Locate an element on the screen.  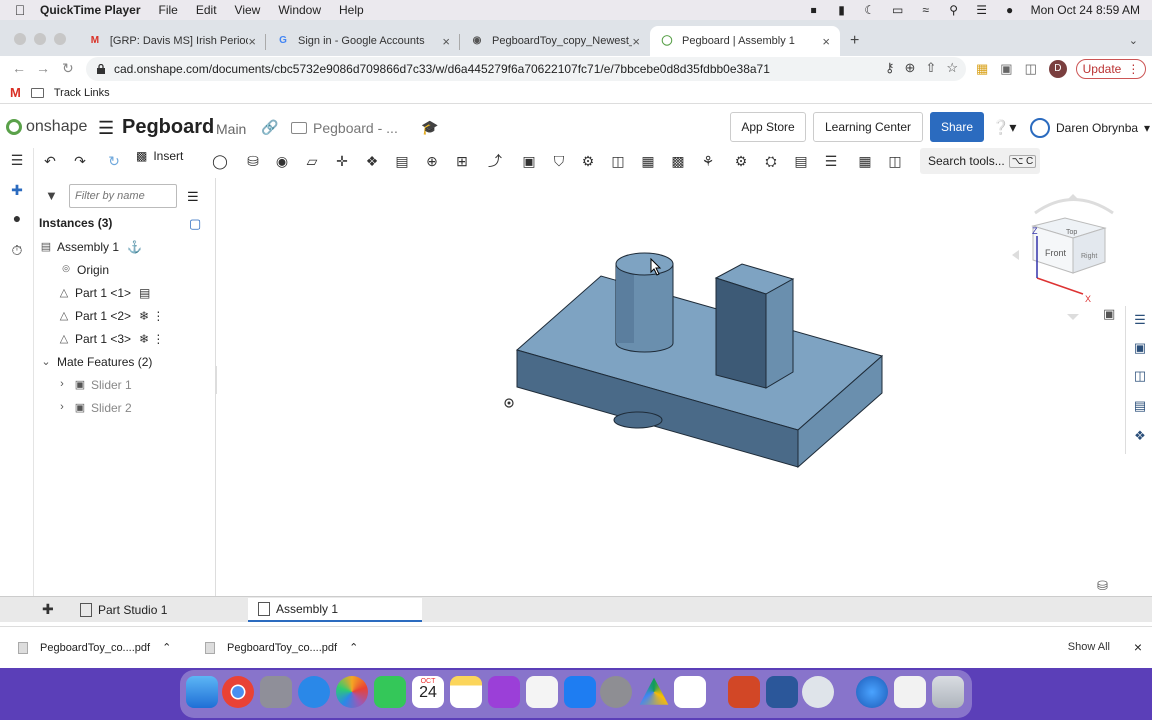
minimize-window-icon is located at coordinates (40, 39).